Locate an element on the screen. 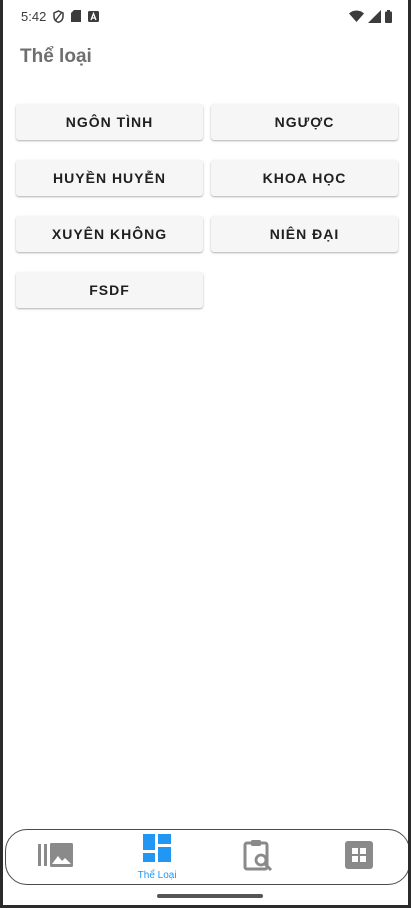 The image size is (411, 908). shield-icon is located at coordinates (59, 16).